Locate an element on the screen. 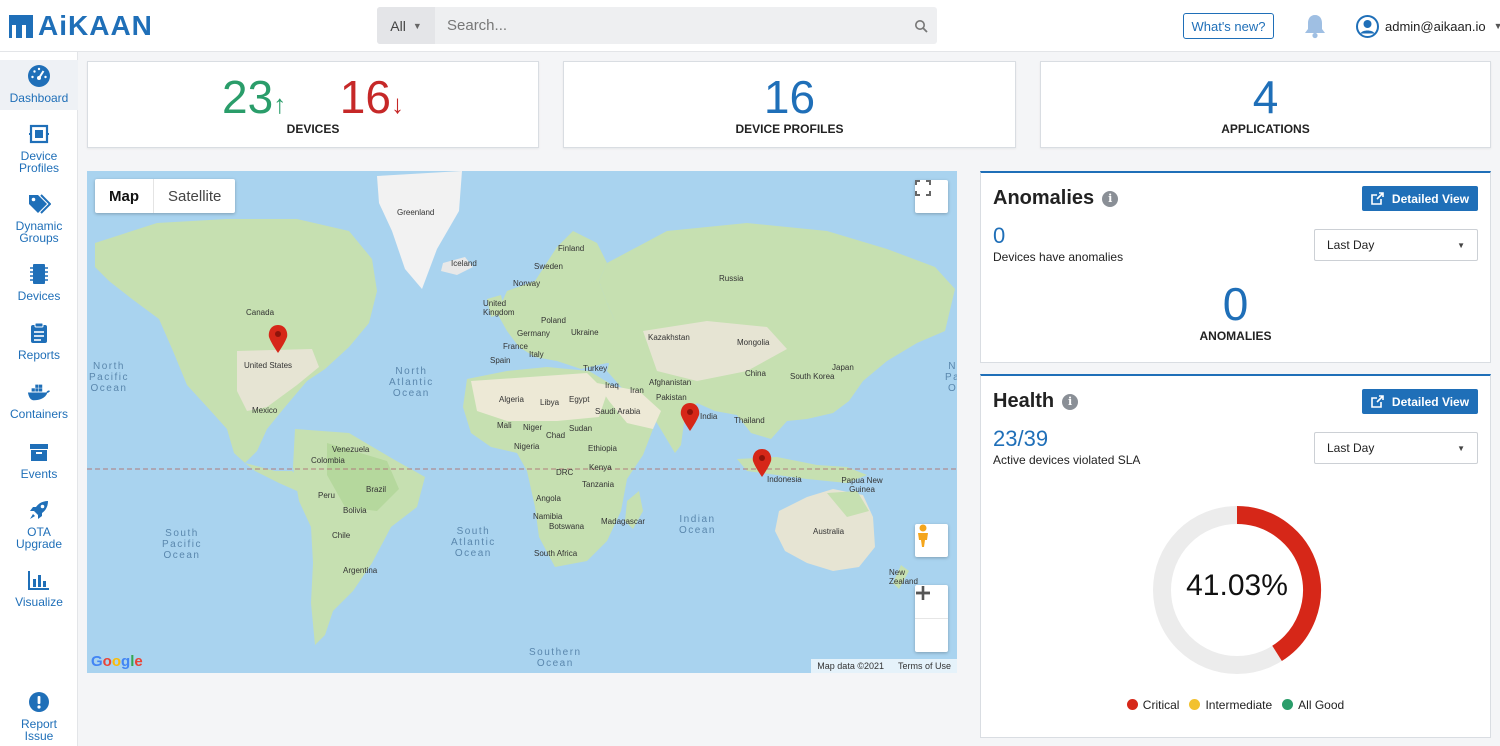 This screenshot has height=746, width=1500. place-label: Kenya is located at coordinates (600, 467).